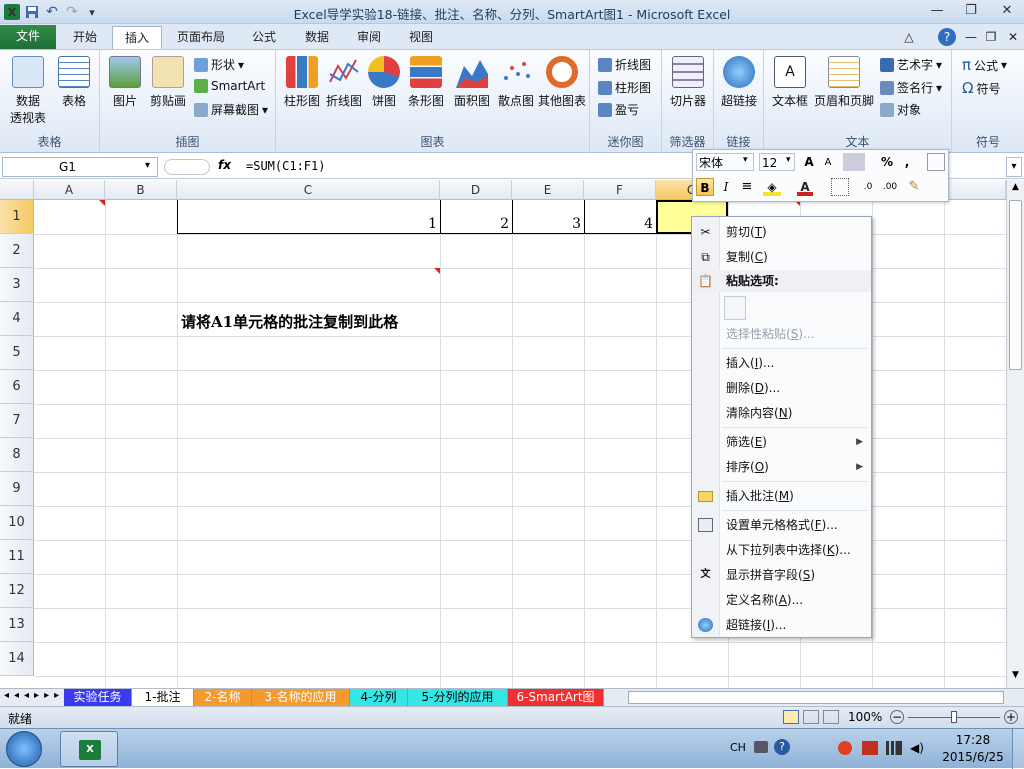 Image resolution: width=1024 pixels, height=769 pixels. Describe the element at coordinates (791, 717) in the screenshot. I see `normal-view-icon` at that location.